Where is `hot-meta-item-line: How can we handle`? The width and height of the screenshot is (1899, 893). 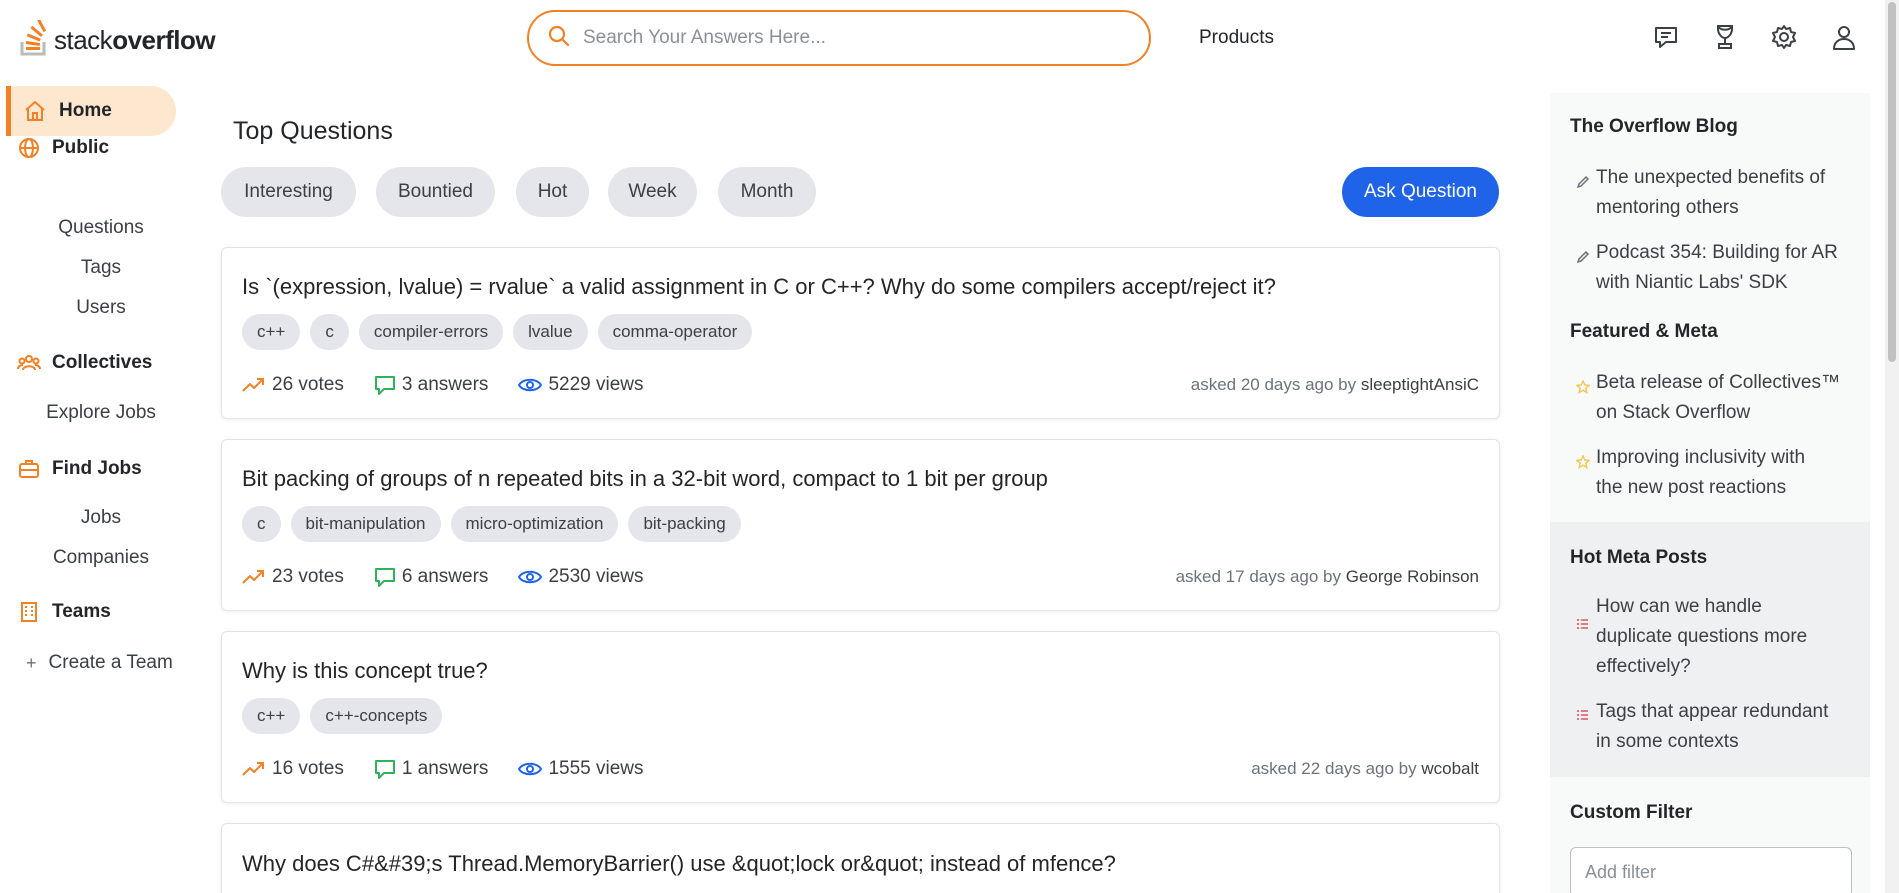
hot-meta-item-line: How can we handle is located at coordinates (1679, 606).